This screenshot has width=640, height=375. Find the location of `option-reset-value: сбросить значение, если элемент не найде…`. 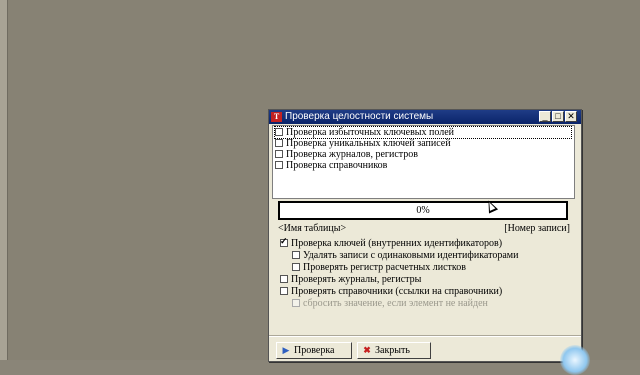

option-reset-value: сбросить значение, если элемент не найде… is located at coordinates (390, 303).